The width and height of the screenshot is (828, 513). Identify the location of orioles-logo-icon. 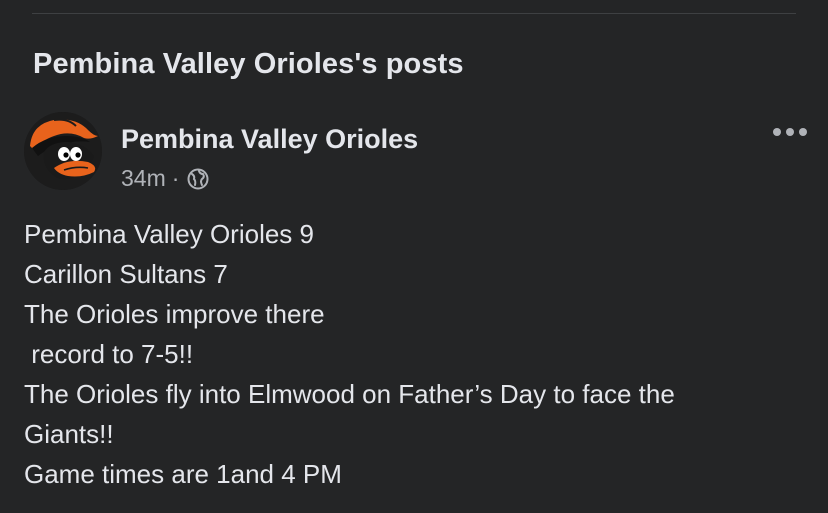
(63, 151).